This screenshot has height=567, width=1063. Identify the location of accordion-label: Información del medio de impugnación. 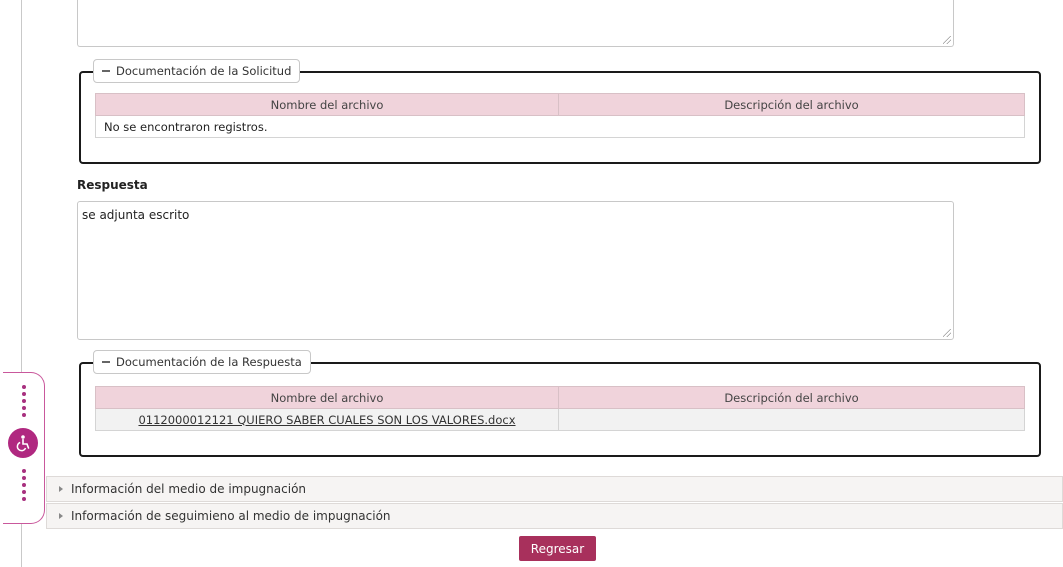
(189, 489).